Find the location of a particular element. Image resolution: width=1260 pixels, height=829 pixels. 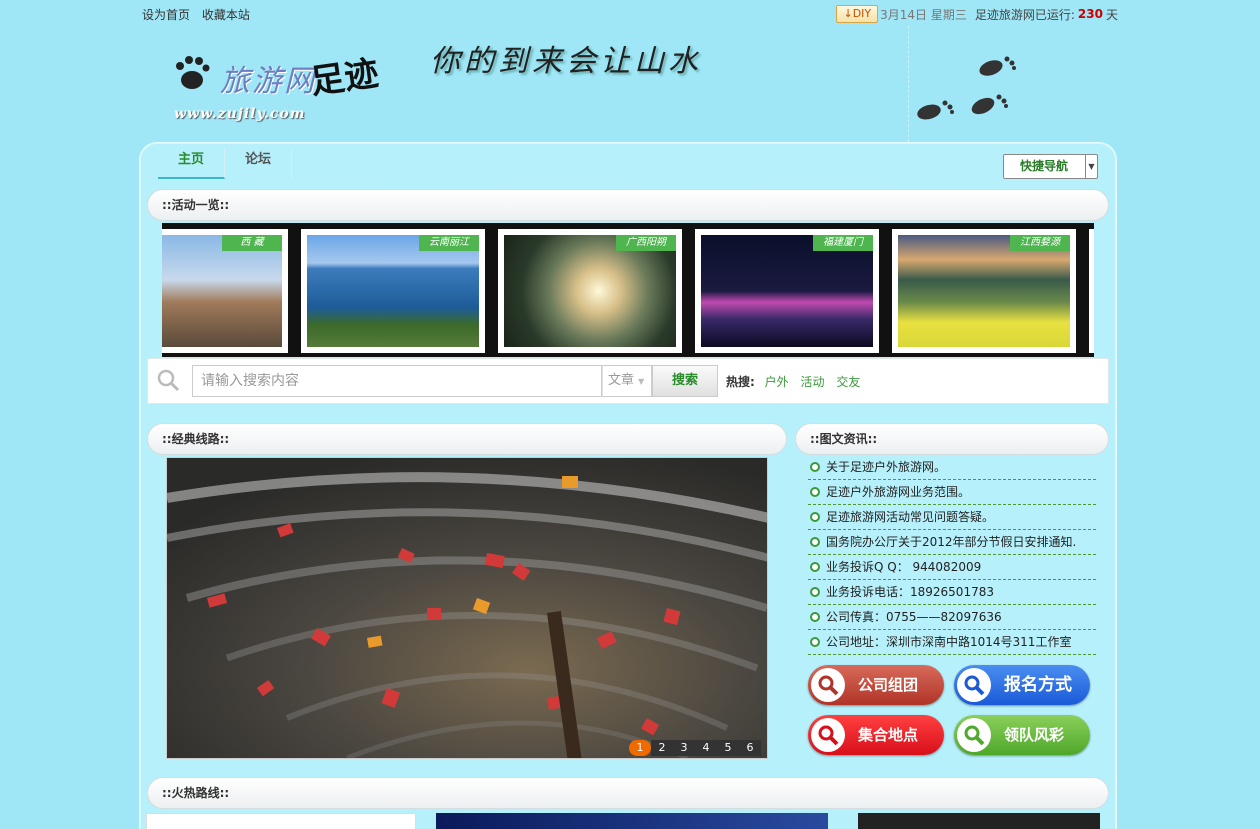

quick-nav-dropdown: 快捷导航 ▼ is located at coordinates (1050, 166).